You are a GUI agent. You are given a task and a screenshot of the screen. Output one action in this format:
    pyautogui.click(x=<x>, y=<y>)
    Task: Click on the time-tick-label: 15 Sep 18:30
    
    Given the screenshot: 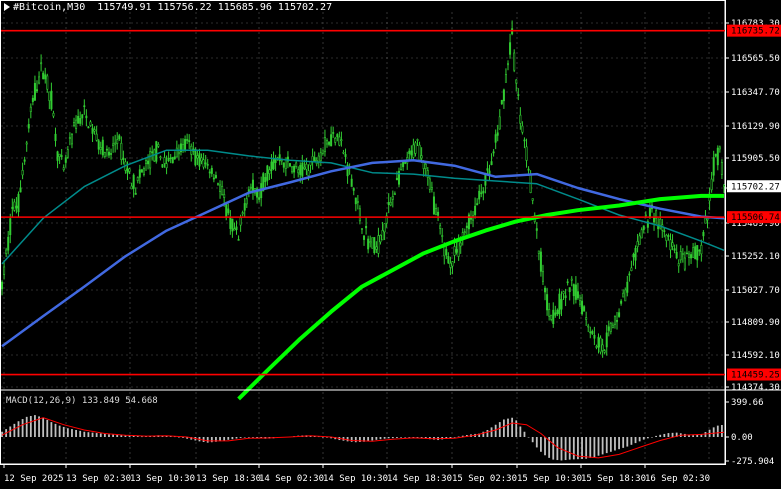 What is the action you would take?
    pyautogui.click(x=613, y=479)
    